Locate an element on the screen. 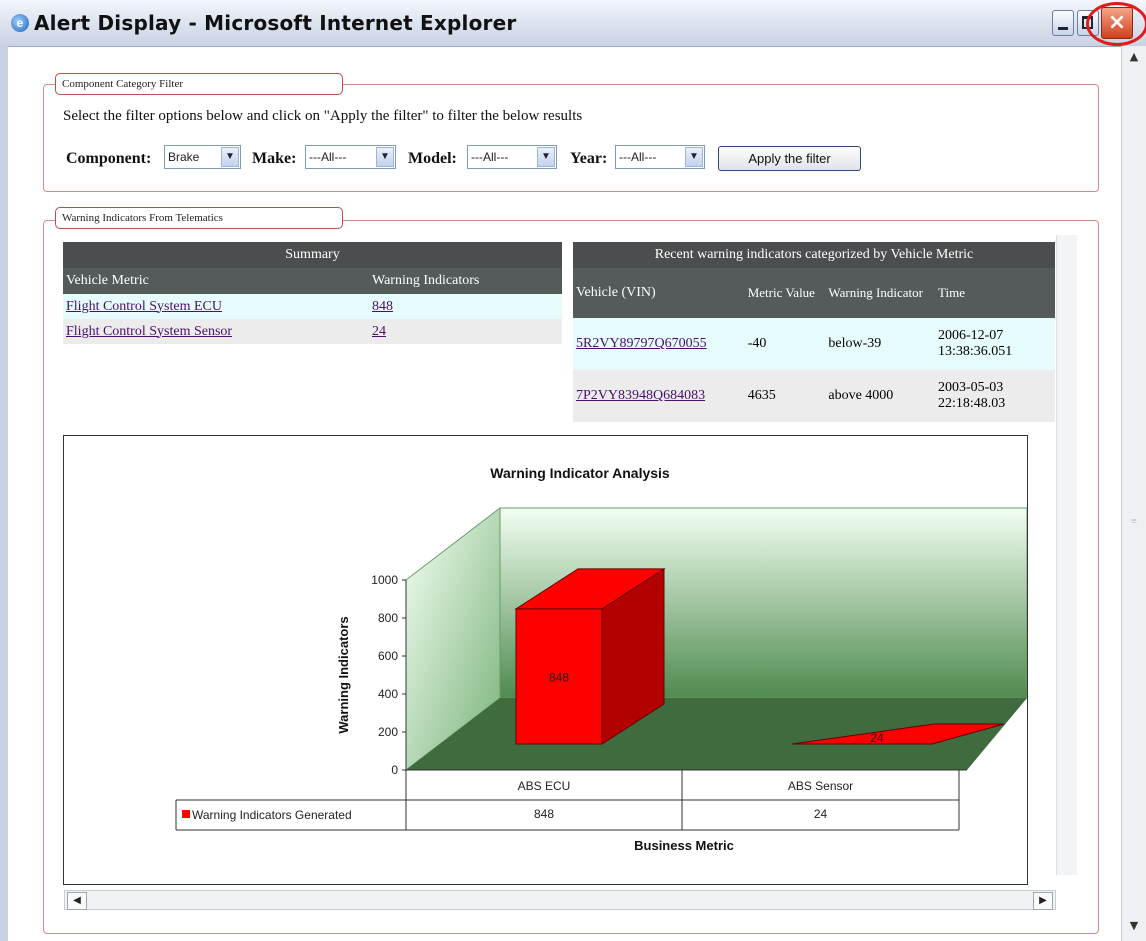 This screenshot has width=1146, height=941. legend-label: Warning Indicators Generated is located at coordinates (272, 815).